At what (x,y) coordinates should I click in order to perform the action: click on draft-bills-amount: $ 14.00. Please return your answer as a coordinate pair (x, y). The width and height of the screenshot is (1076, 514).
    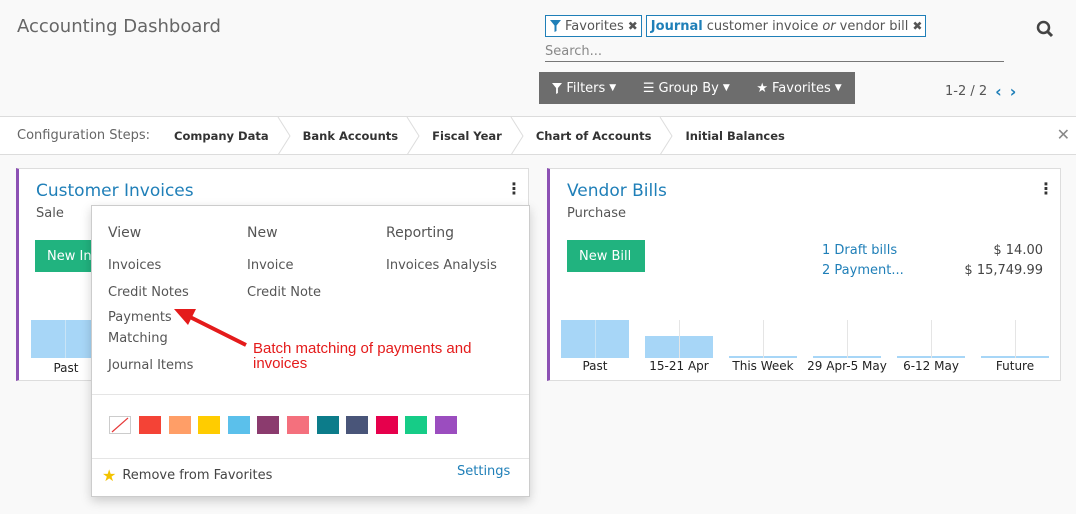
    Looking at the image, I should click on (1018, 250).